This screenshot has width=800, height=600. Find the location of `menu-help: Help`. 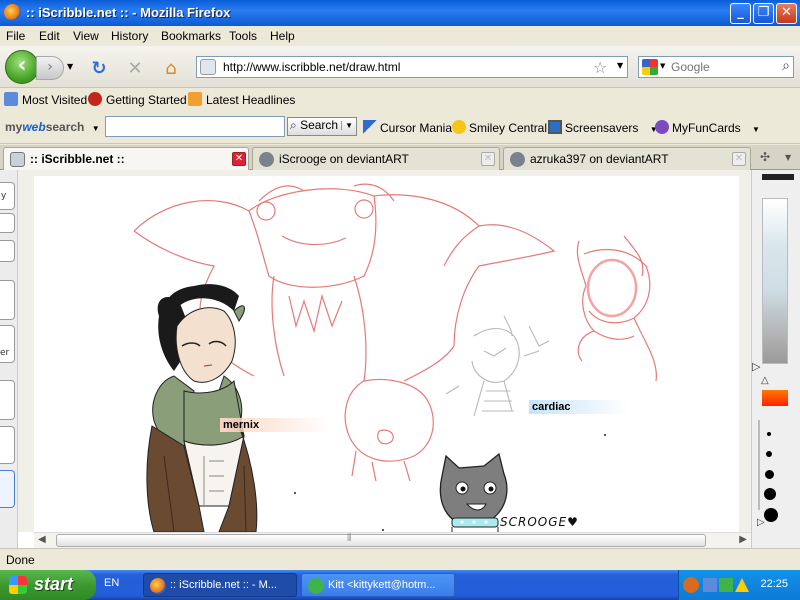

menu-help: Help is located at coordinates (282, 36).